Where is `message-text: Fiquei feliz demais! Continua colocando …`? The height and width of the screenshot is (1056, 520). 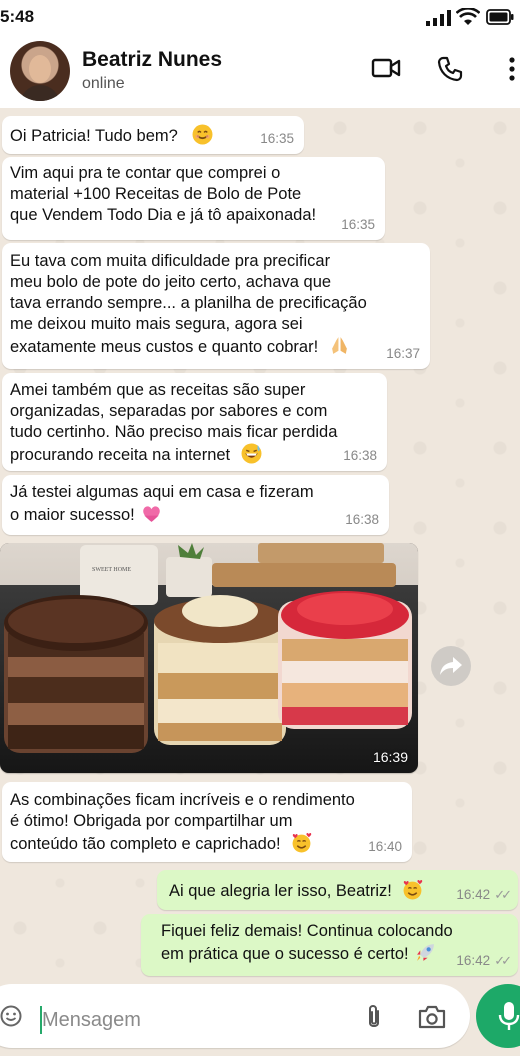 message-text: Fiquei feliz demais! Continua colocando … is located at coordinates (307, 942).